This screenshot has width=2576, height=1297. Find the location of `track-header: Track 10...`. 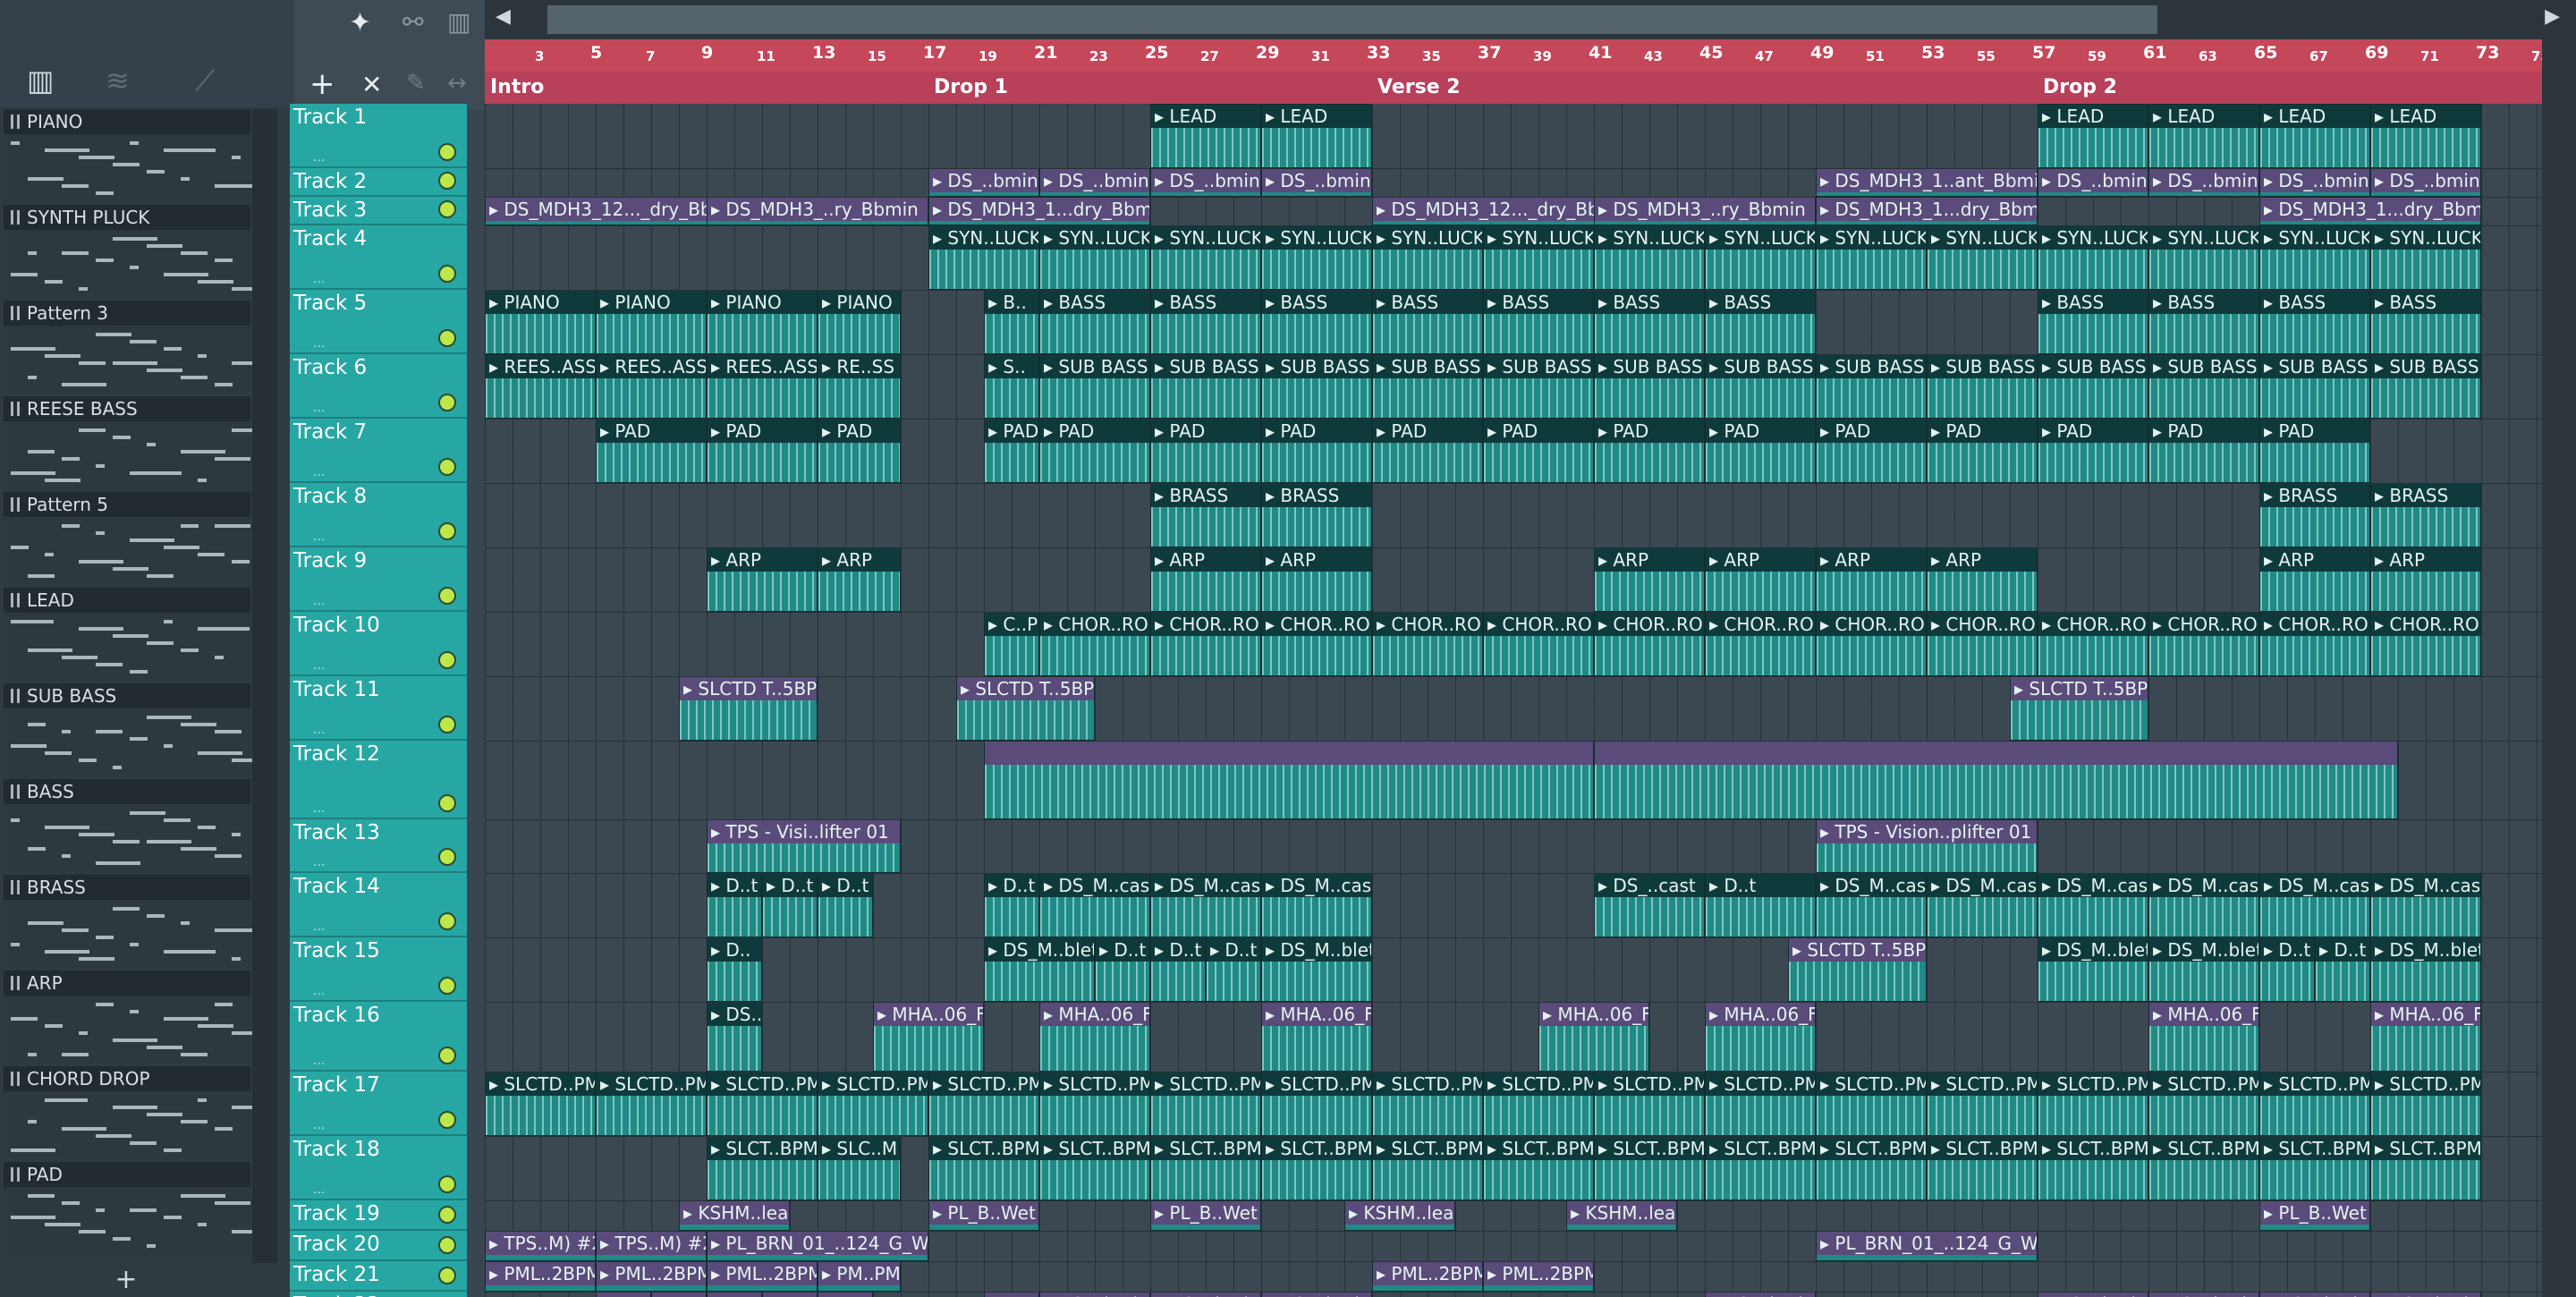

track-header: Track 10... is located at coordinates (378, 644).